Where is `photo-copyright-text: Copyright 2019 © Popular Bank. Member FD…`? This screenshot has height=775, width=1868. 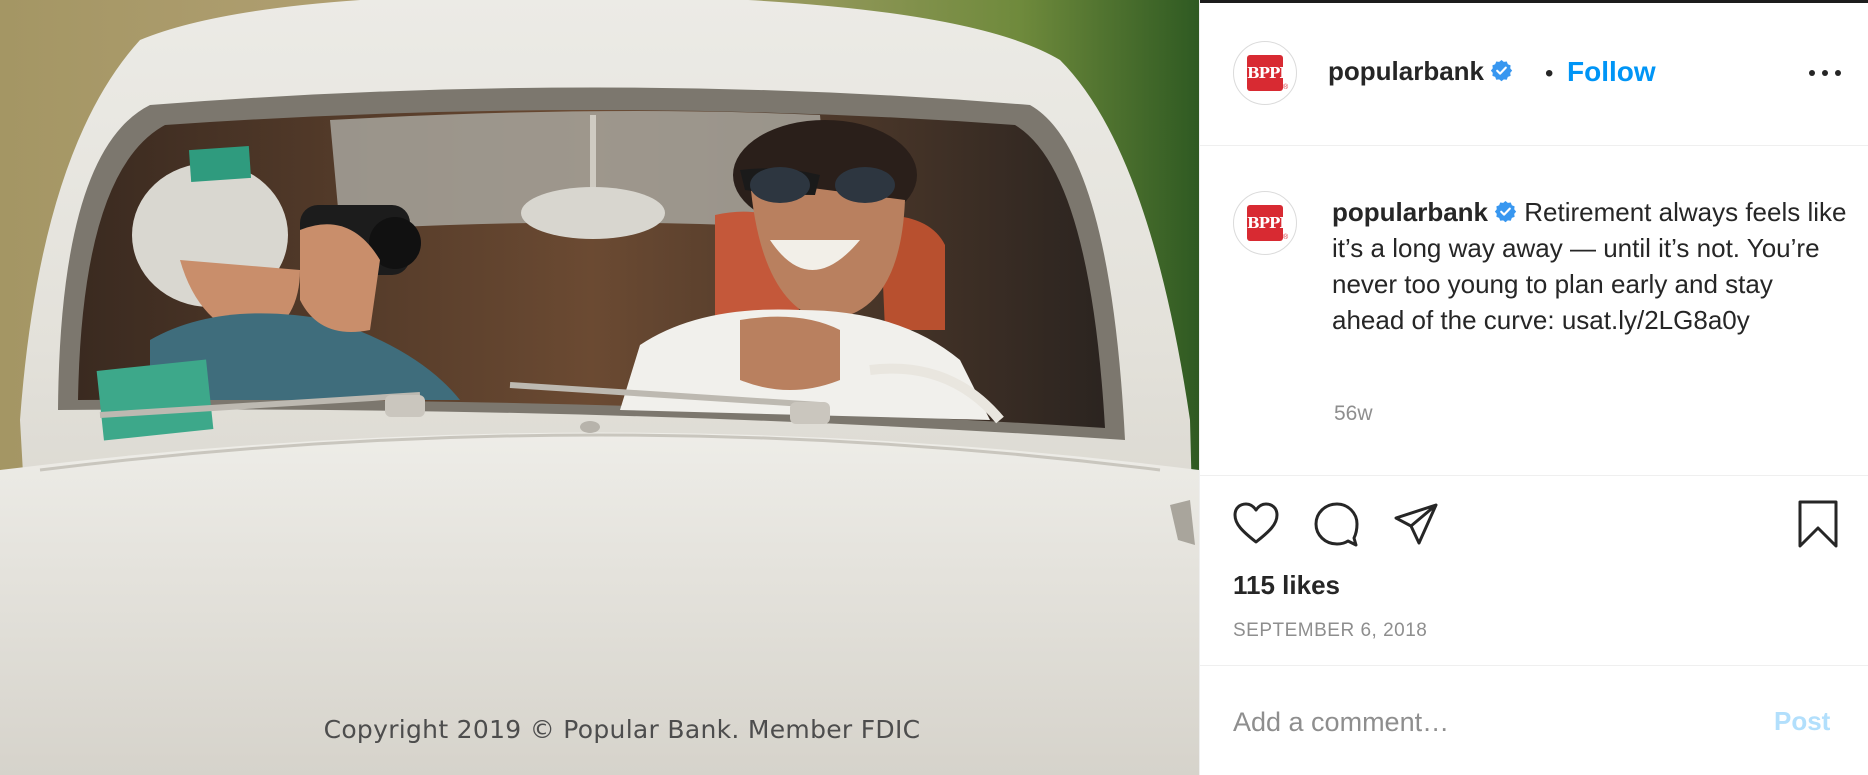 photo-copyright-text: Copyright 2019 © Popular Bank. Member FD… is located at coordinates (622, 729).